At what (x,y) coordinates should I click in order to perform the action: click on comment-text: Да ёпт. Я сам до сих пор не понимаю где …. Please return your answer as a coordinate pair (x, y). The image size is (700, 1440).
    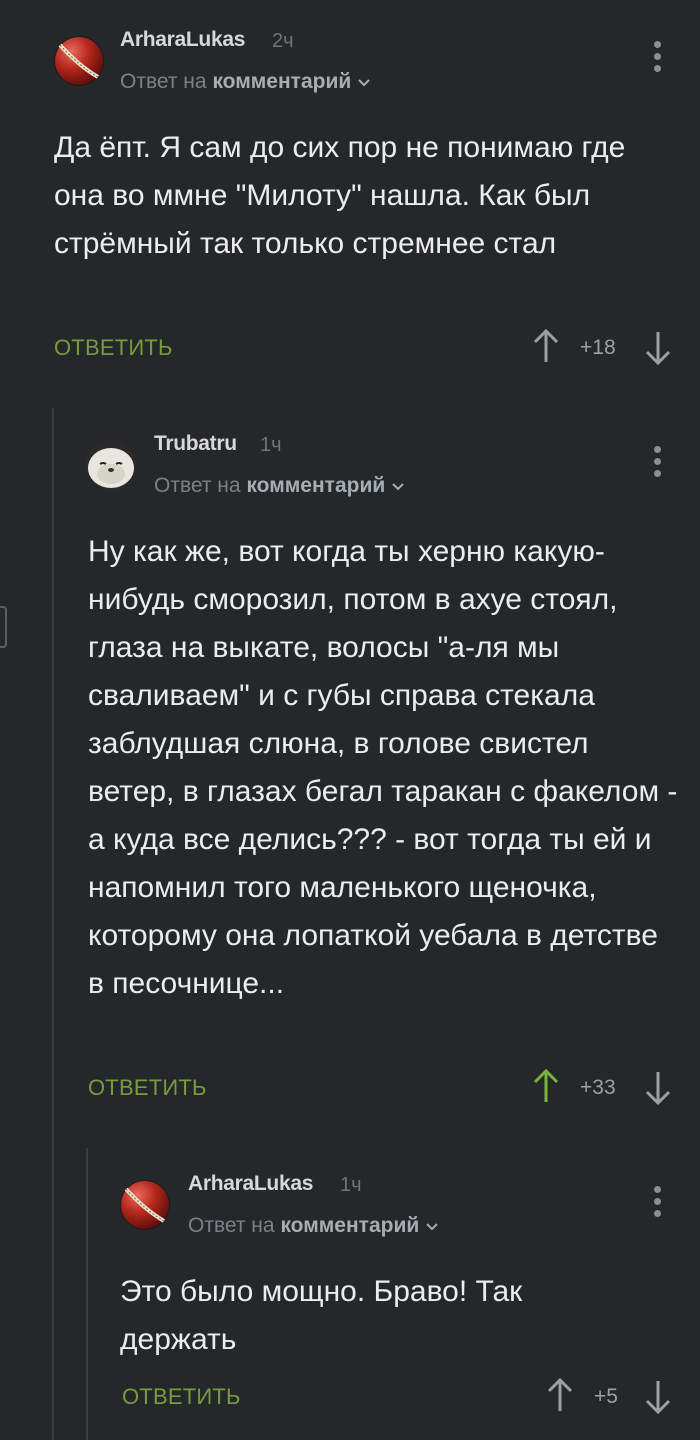
    Looking at the image, I should click on (340, 195).